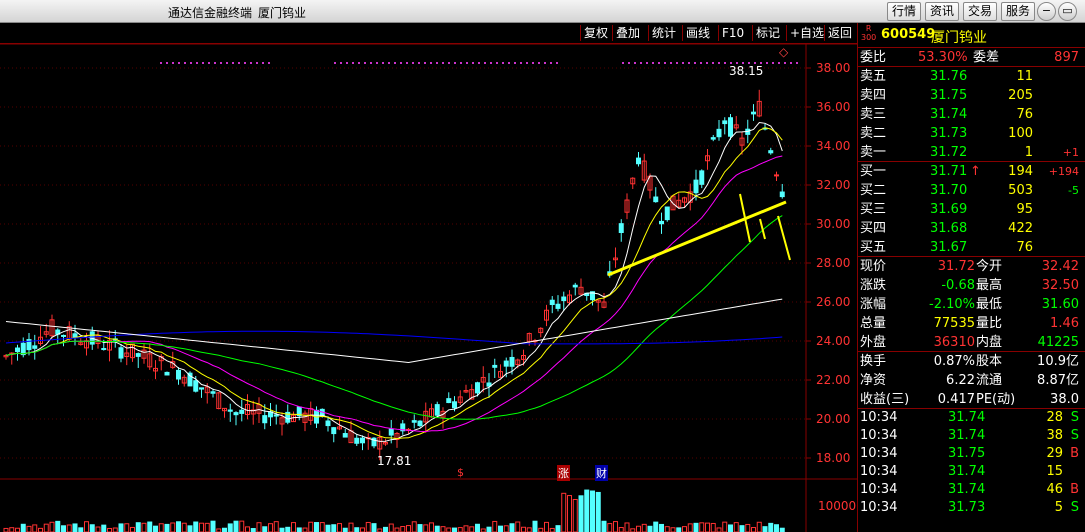  Describe the element at coordinates (873, 361) in the screenshot. I see `stat2-label: 换手` at that location.